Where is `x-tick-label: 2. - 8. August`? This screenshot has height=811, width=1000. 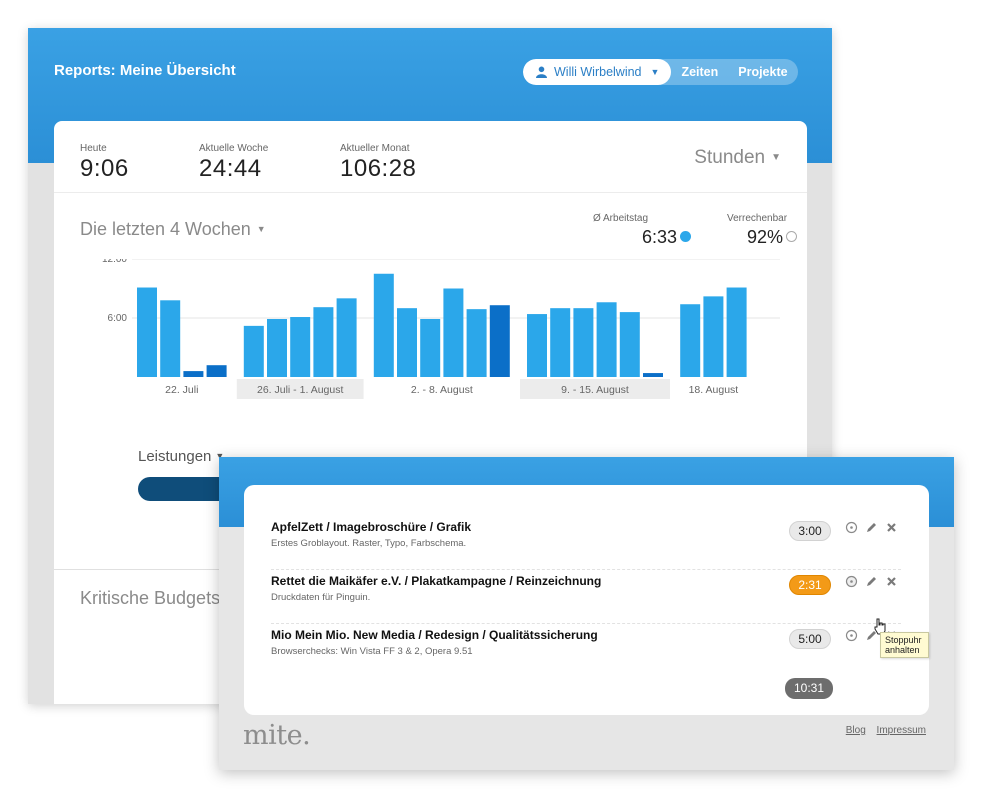 x-tick-label: 2. - 8. August is located at coordinates (442, 390).